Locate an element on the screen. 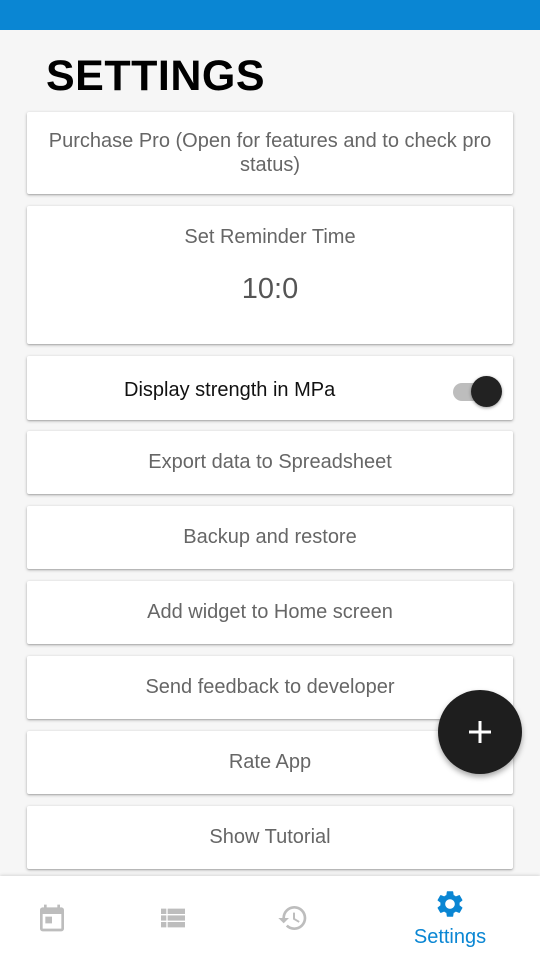 This screenshot has height=960, width=540. reminder-time-value: 10:0 is located at coordinates (270, 289).